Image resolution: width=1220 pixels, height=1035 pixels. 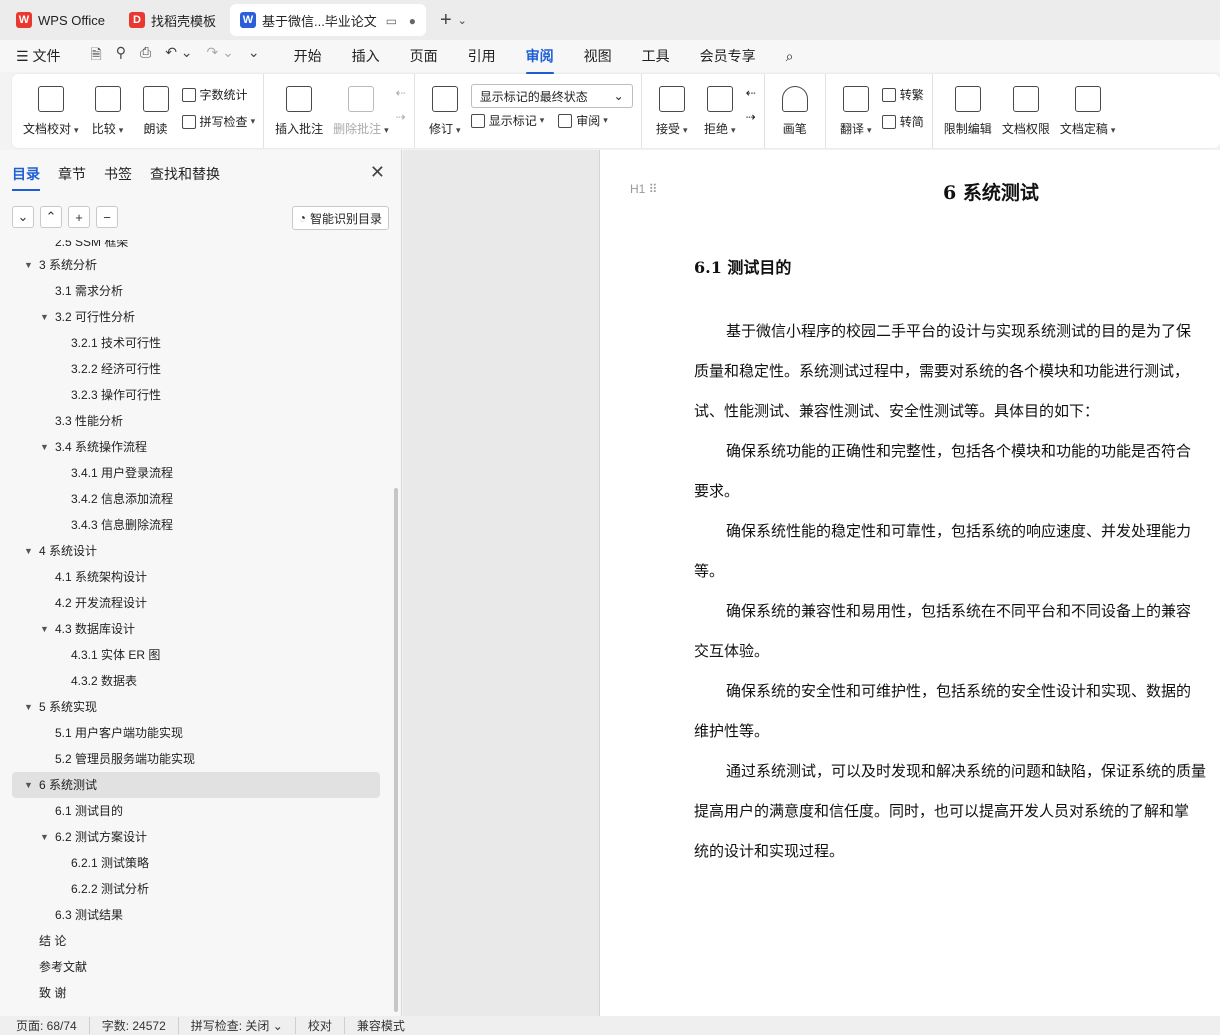 What do you see at coordinates (308, 56) in the screenshot?
I see `menu-start: 开始` at bounding box center [308, 56].